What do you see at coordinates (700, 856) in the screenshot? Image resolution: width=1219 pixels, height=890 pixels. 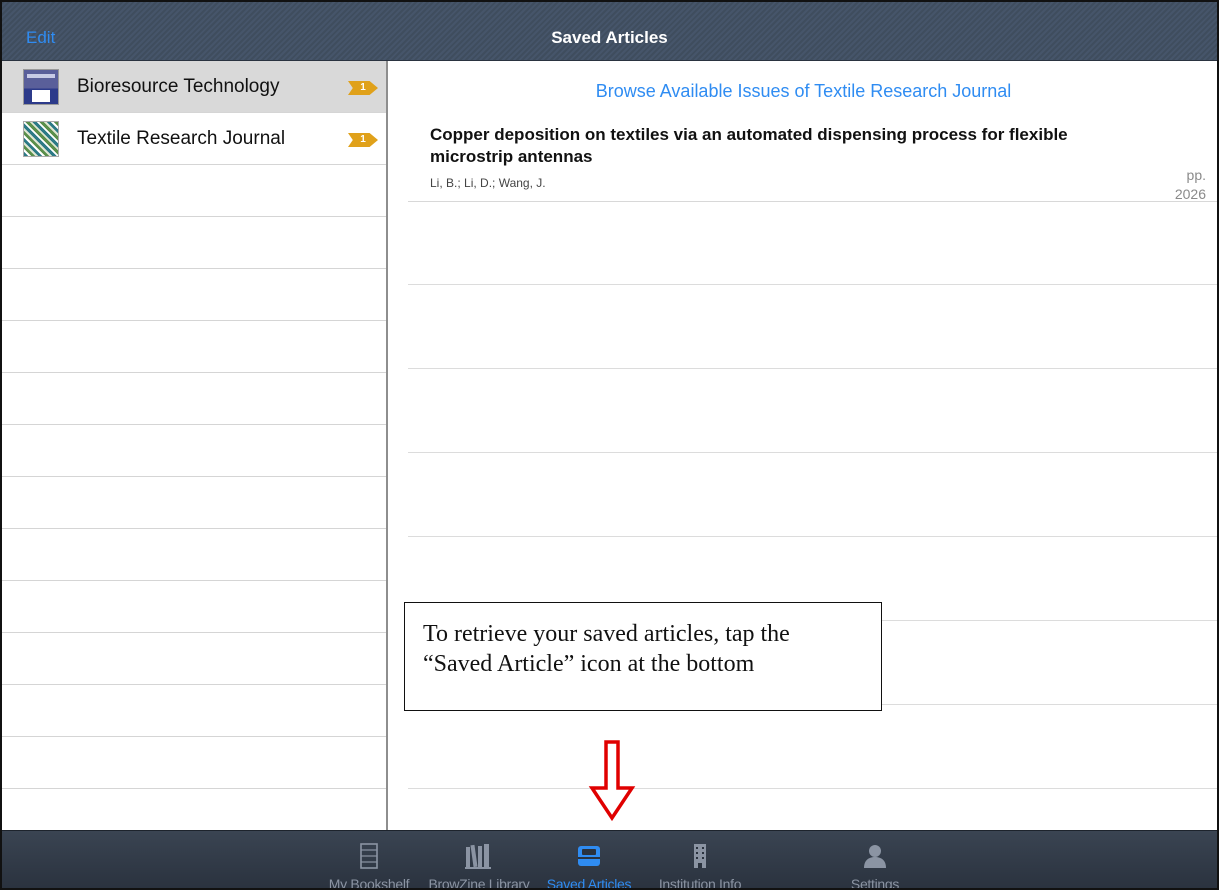 I see `institution-icon` at bounding box center [700, 856].